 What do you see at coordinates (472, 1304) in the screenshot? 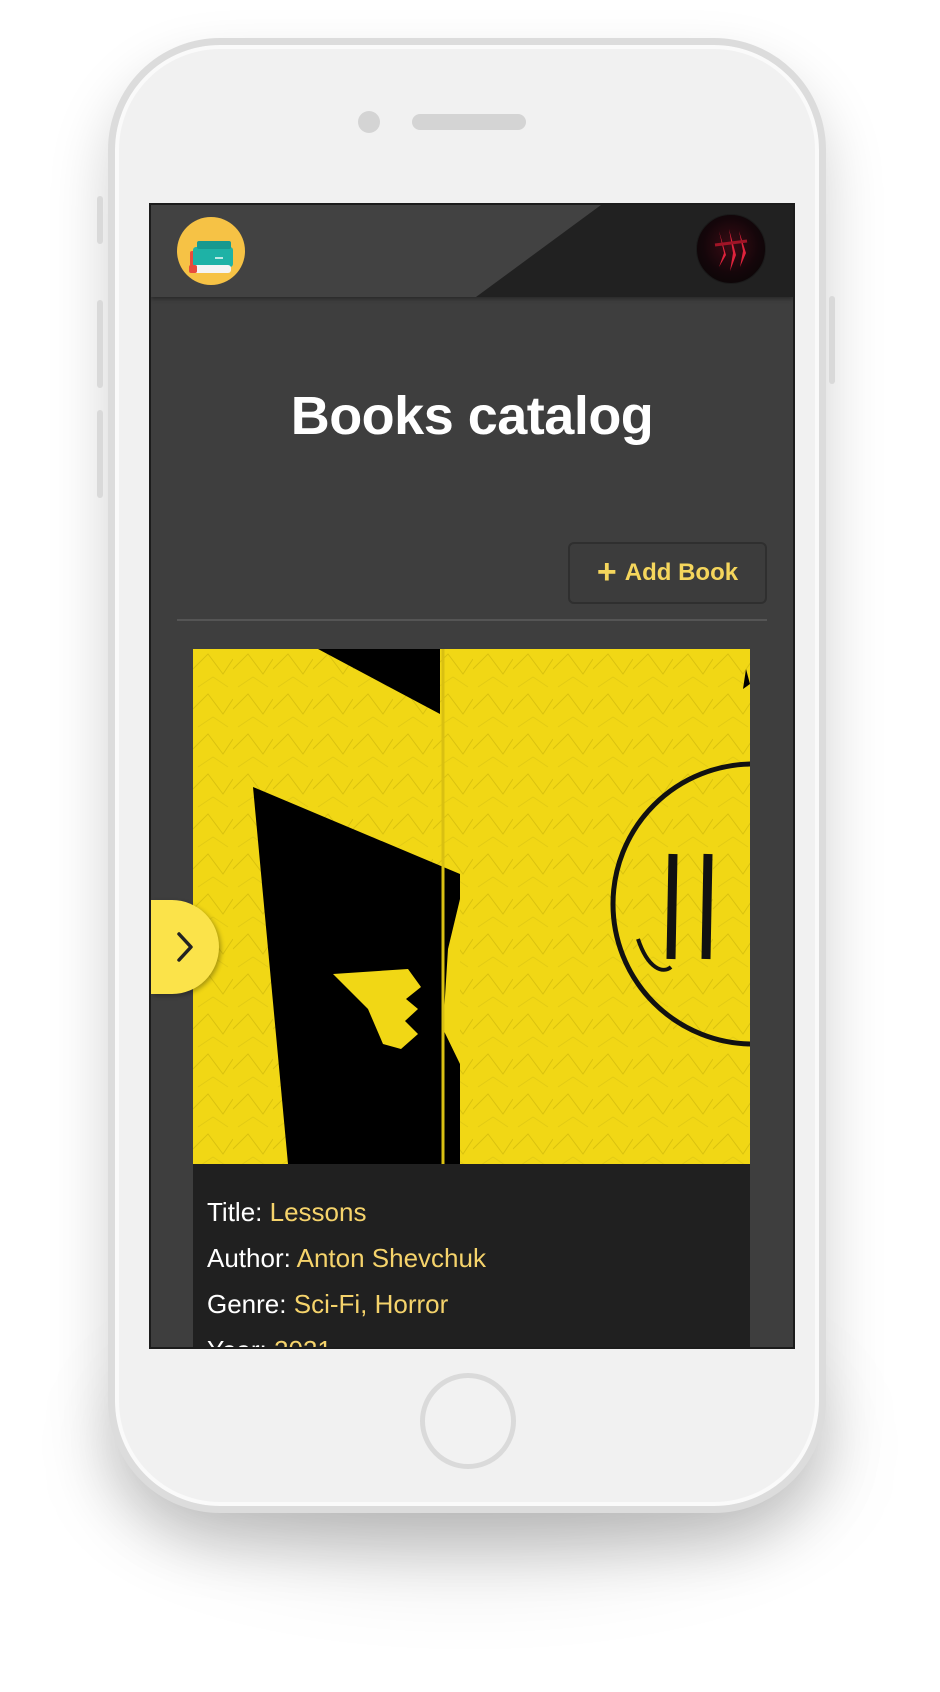
I see `book-genre-row: Genre: Sci-Fi, Horror` at bounding box center [472, 1304].